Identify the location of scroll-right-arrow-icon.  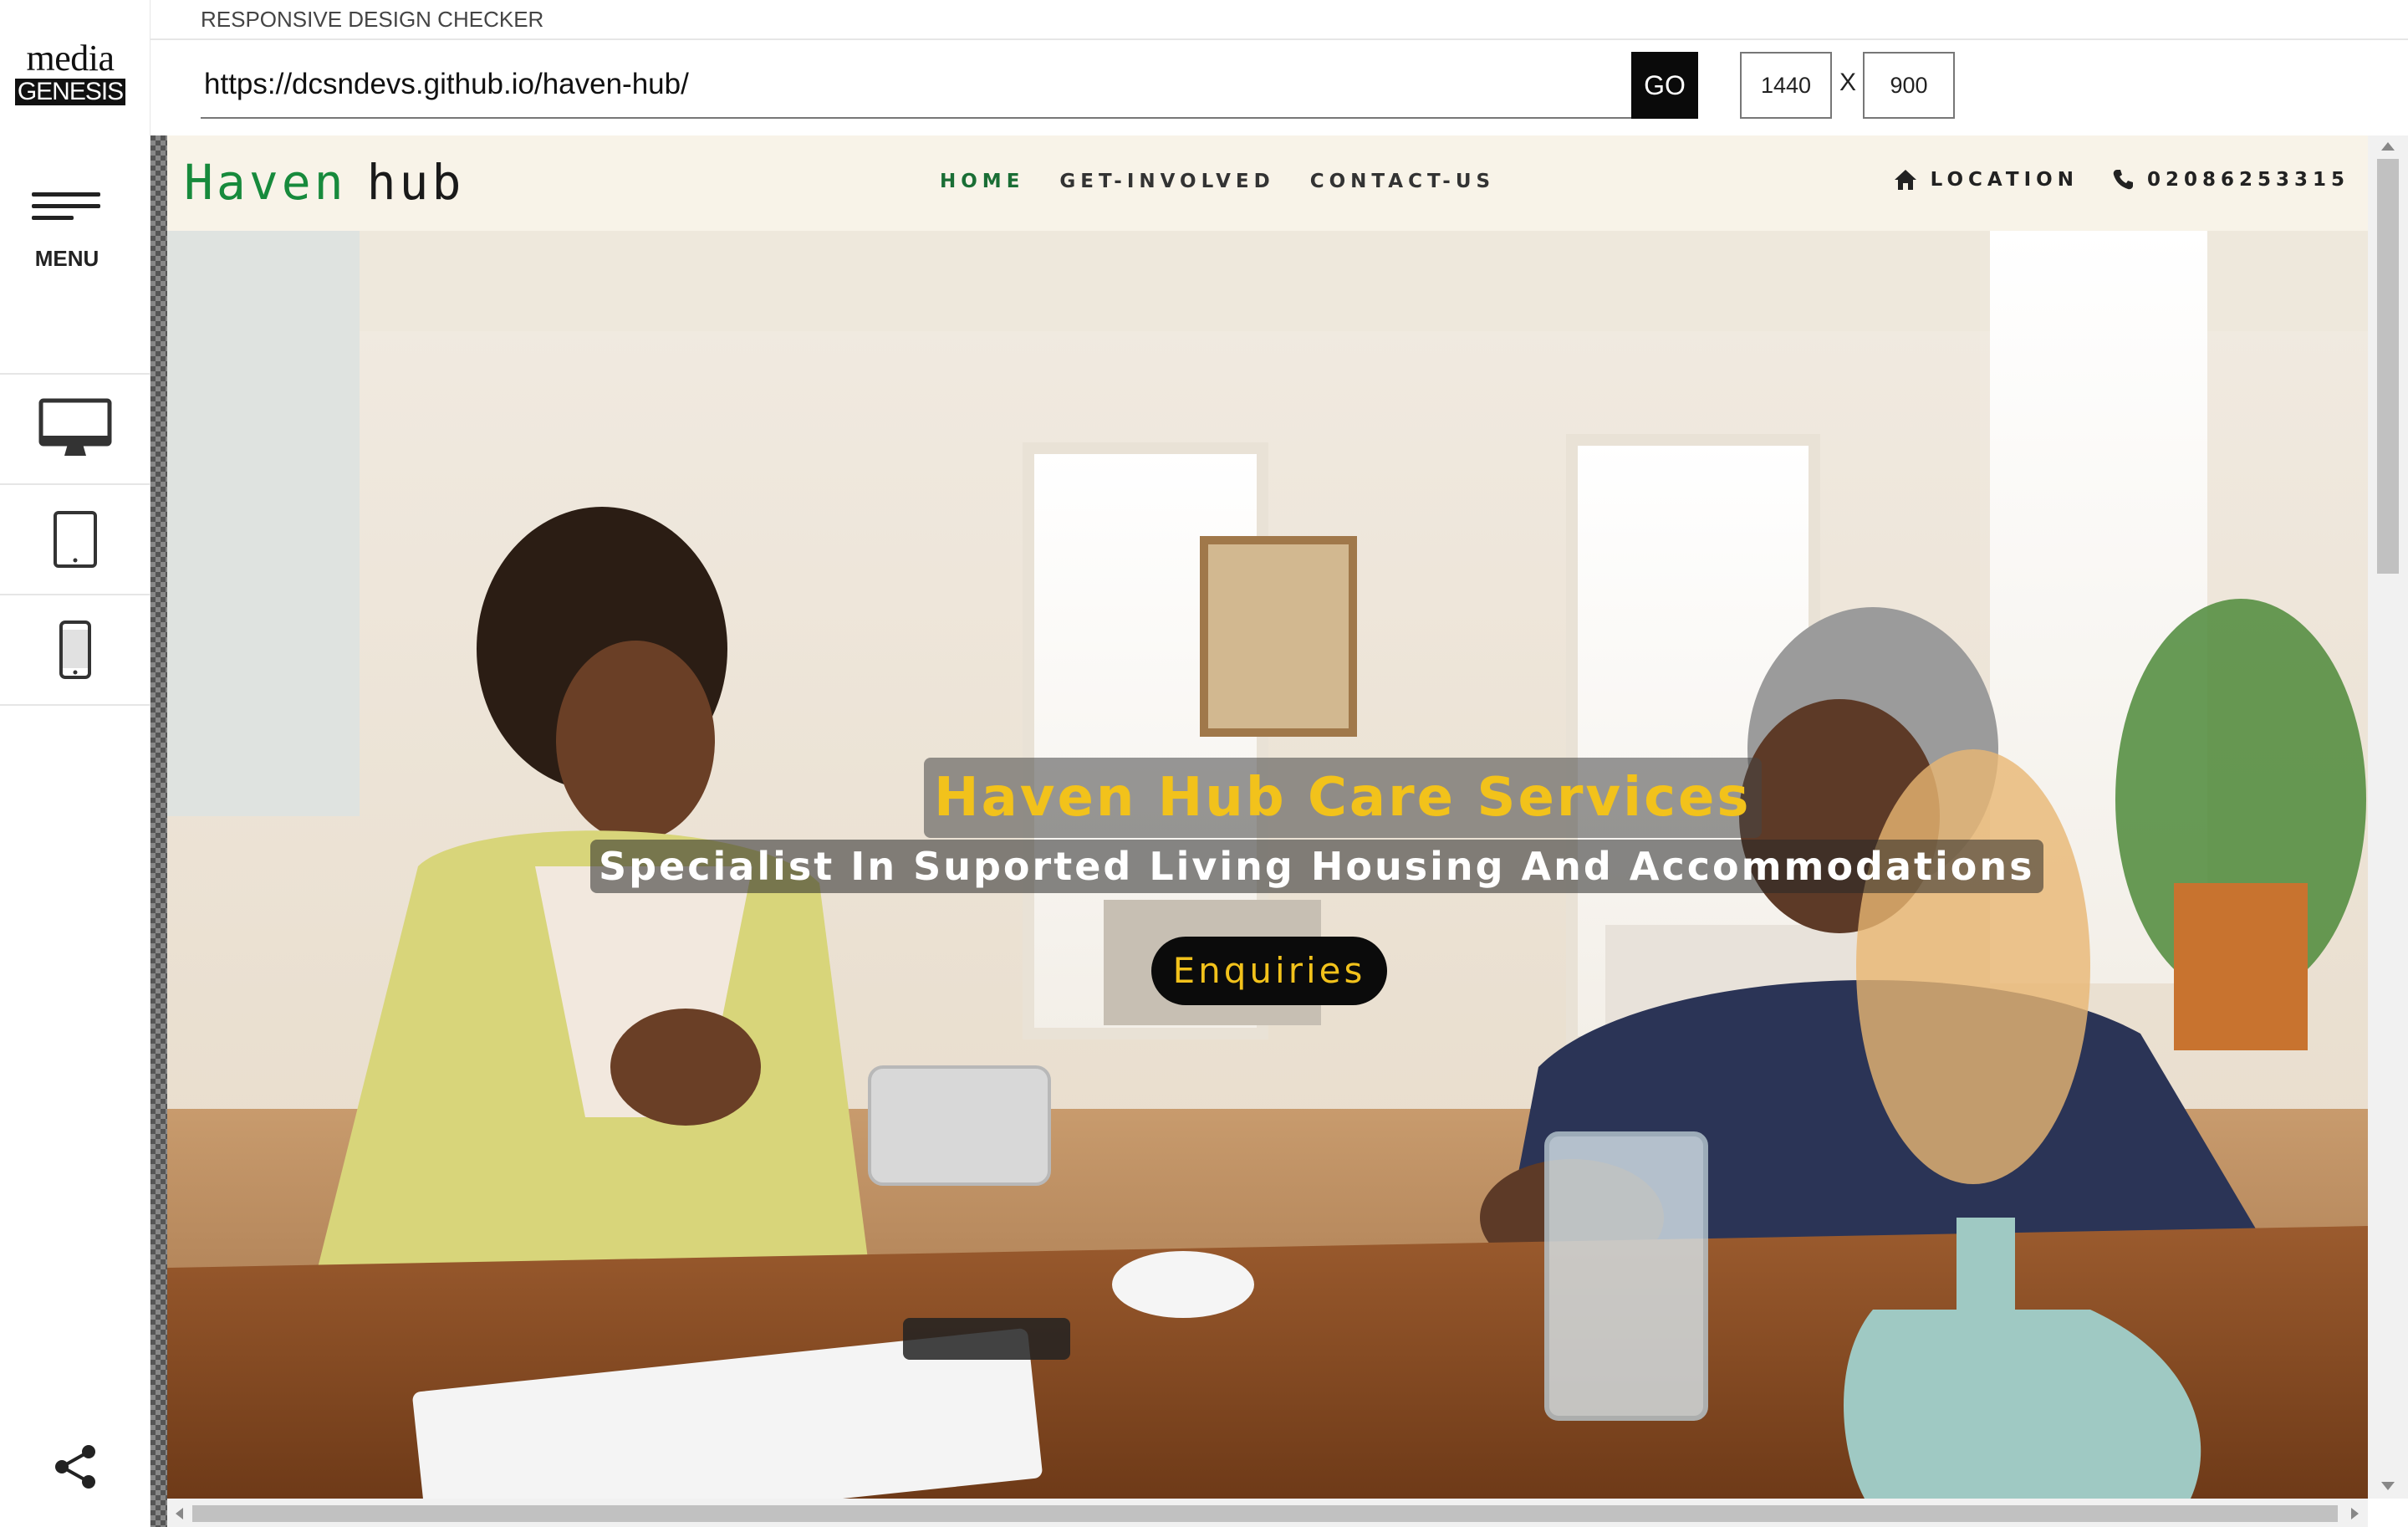
(2355, 1514).